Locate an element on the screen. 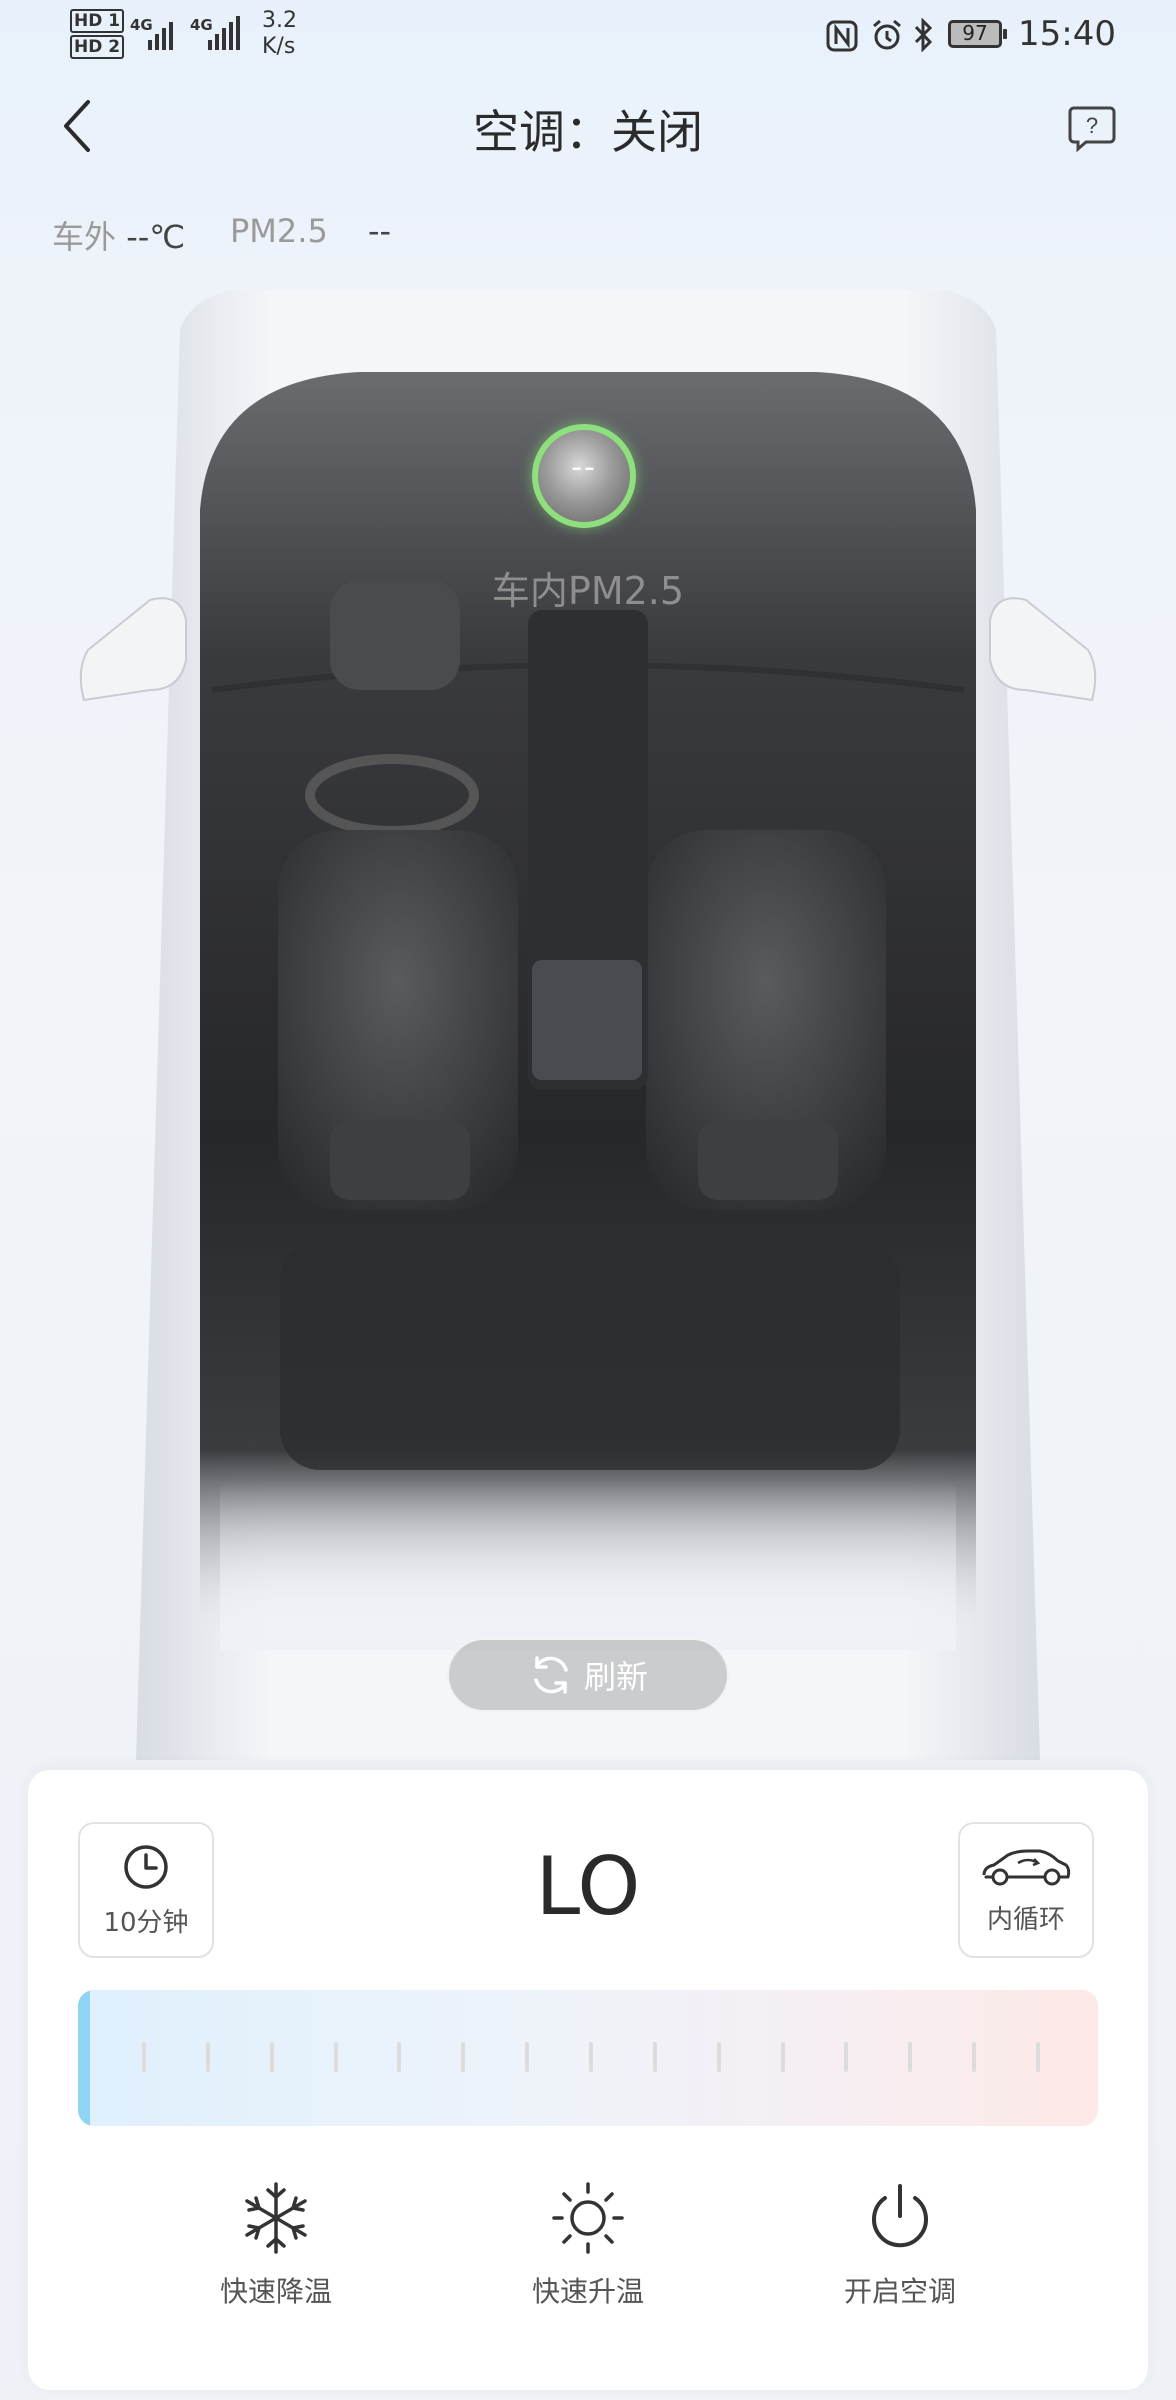 The height and width of the screenshot is (2400, 1176). net-speed-value: 3.2 is located at coordinates (279, 20).